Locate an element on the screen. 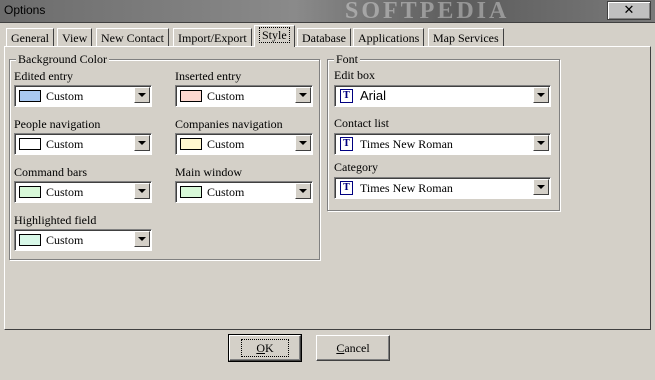 The height and width of the screenshot is (380, 655). contact-list-label: Contact list is located at coordinates (361, 123).